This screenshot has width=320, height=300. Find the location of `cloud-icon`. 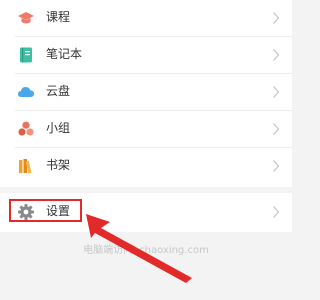

cloud-icon is located at coordinates (26, 92).